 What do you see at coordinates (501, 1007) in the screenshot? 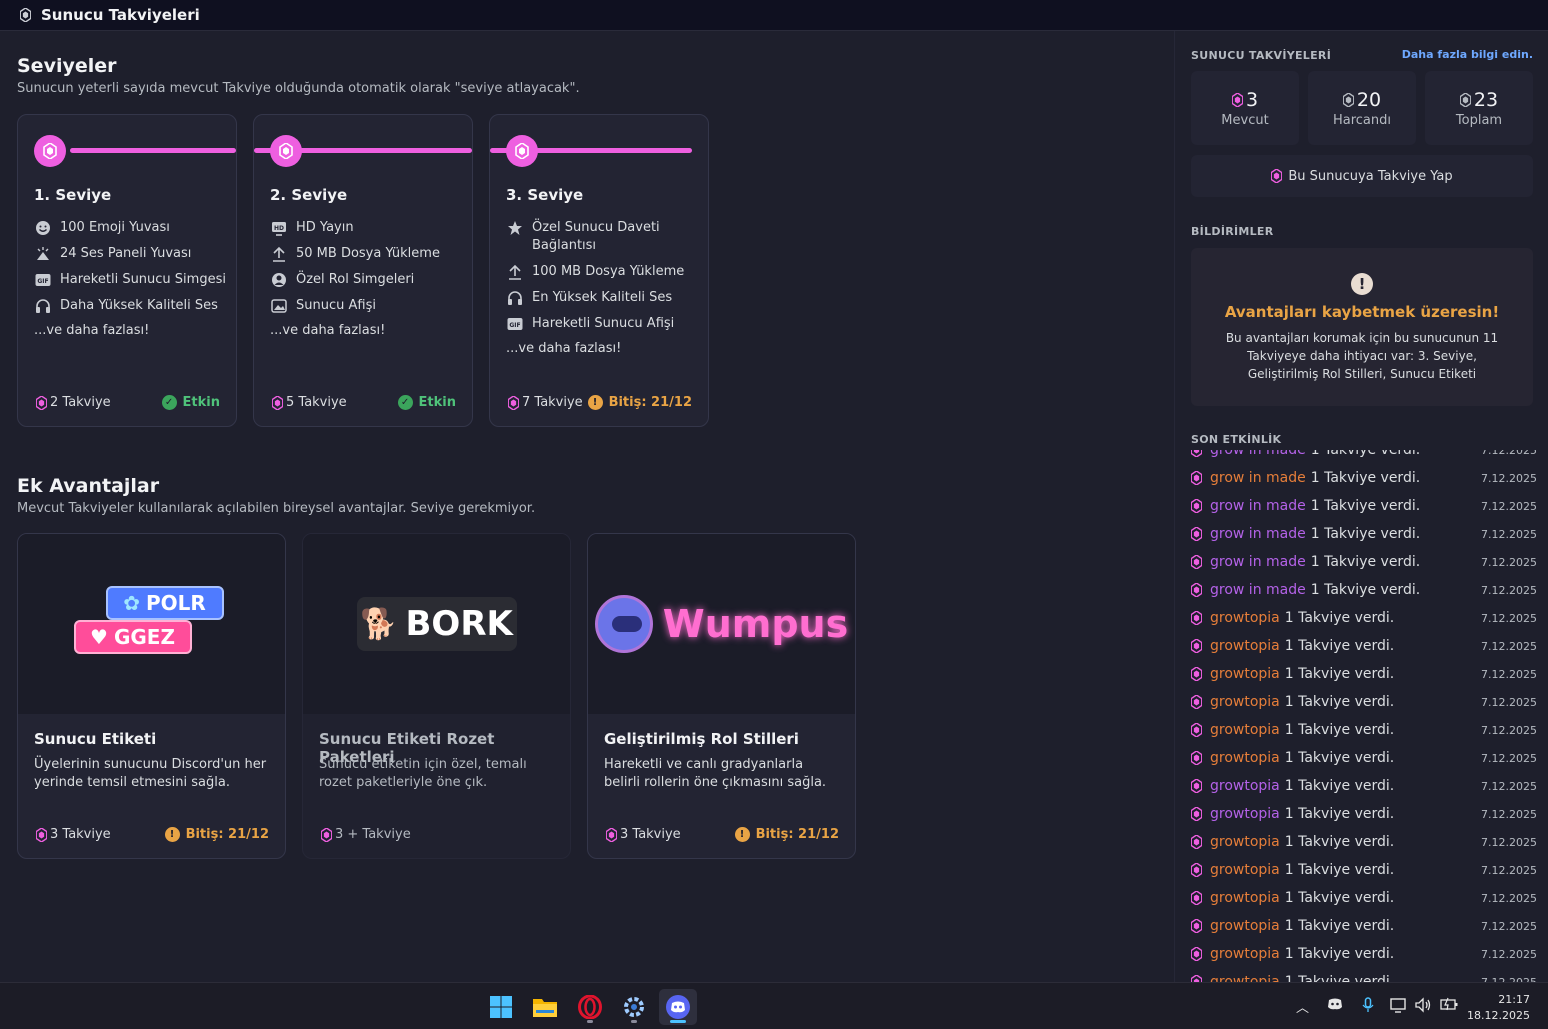
I see `windows-start-icon` at bounding box center [501, 1007].